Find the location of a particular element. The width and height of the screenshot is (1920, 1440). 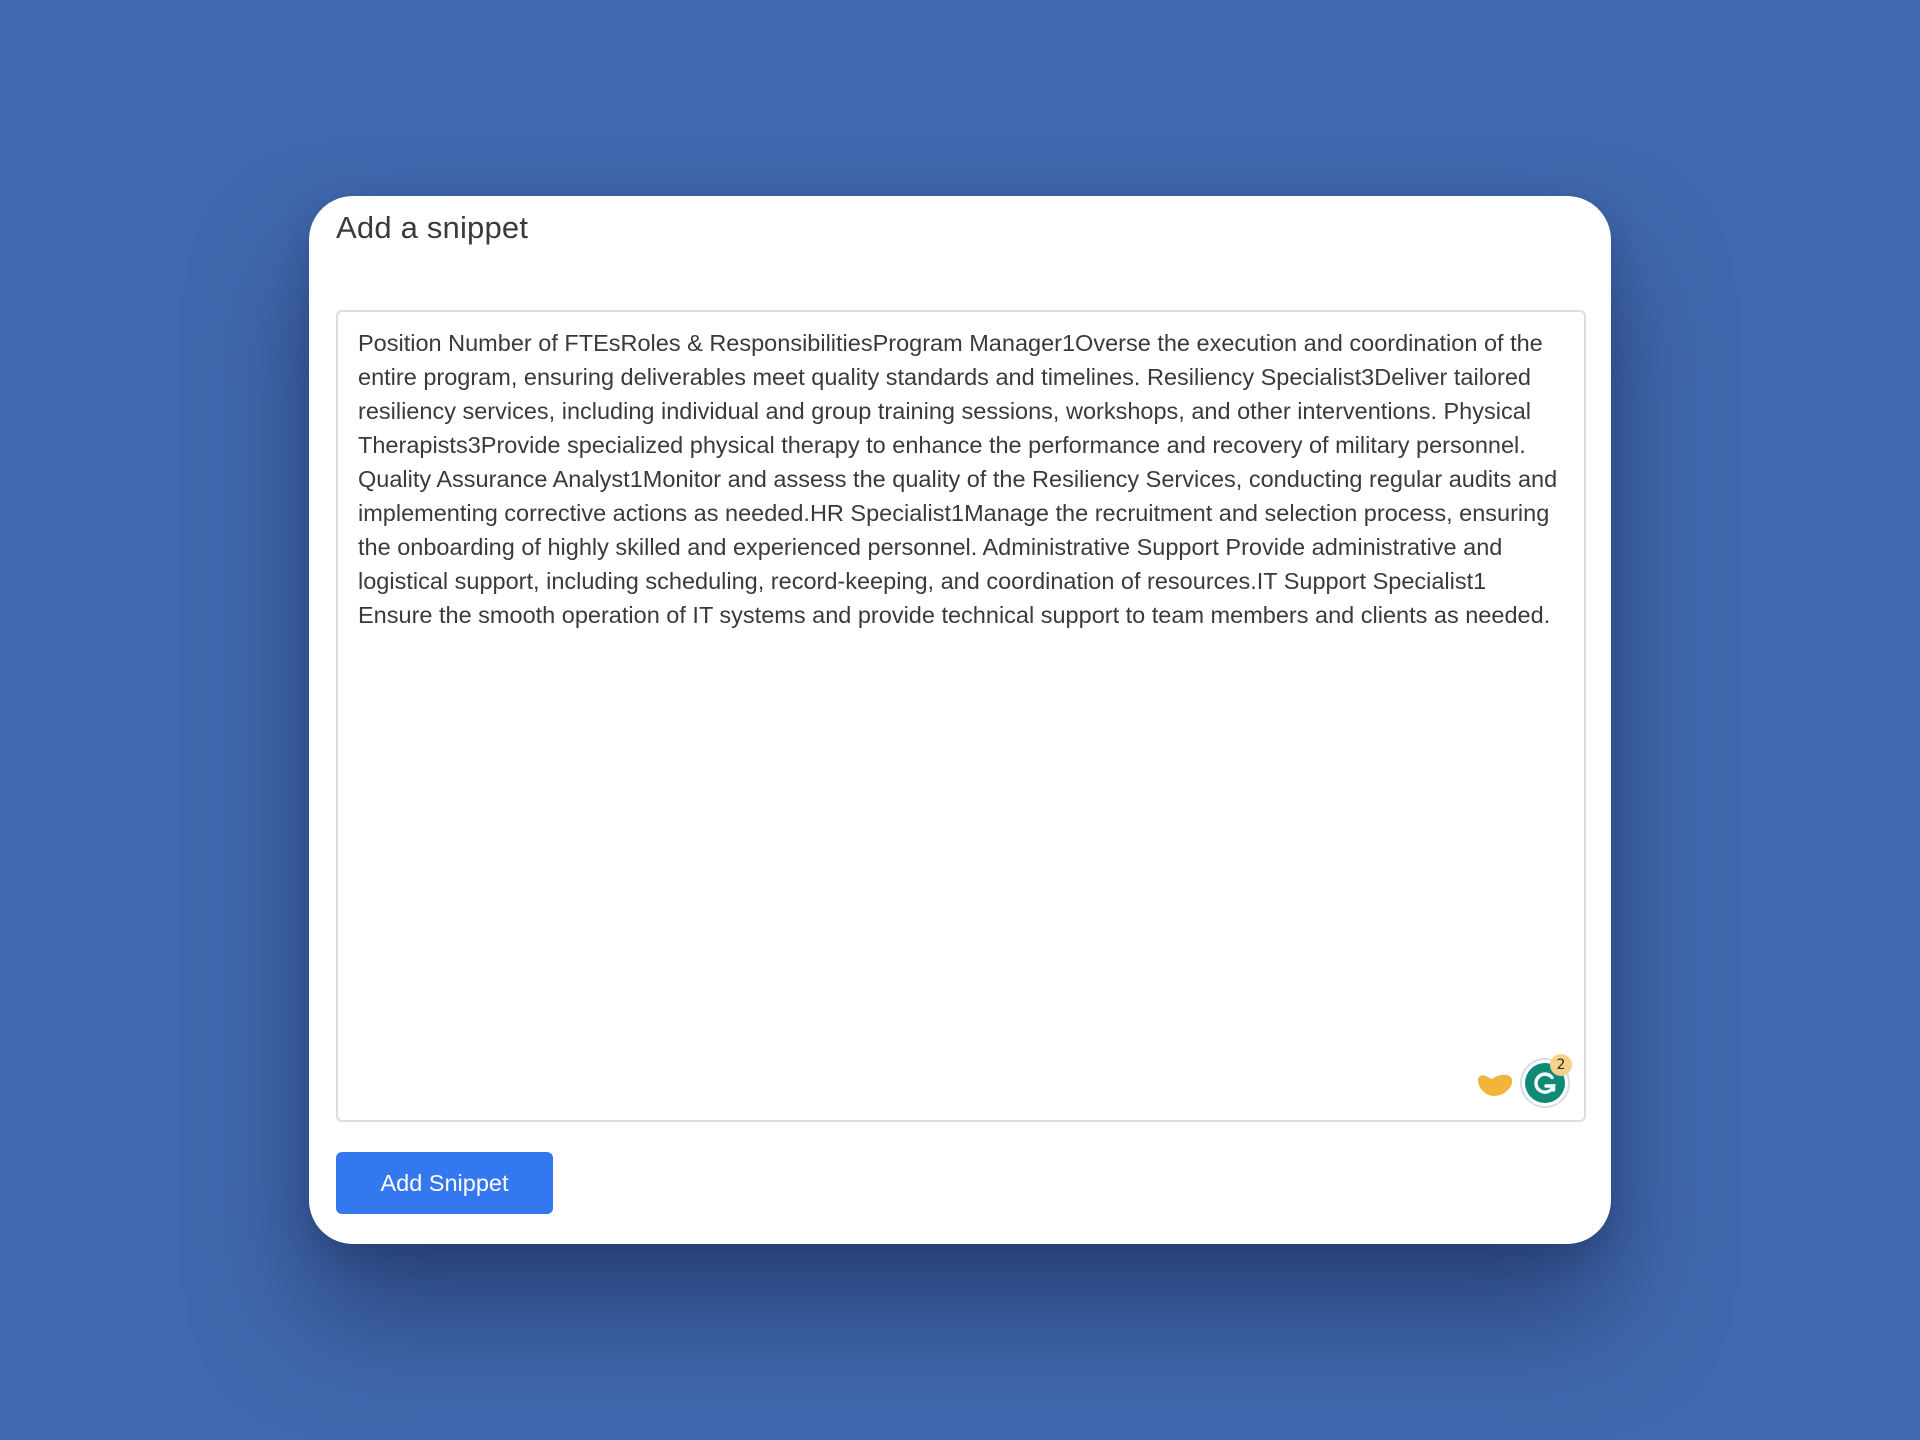

grammarly-badge: 2 is located at coordinates (1561, 1065).